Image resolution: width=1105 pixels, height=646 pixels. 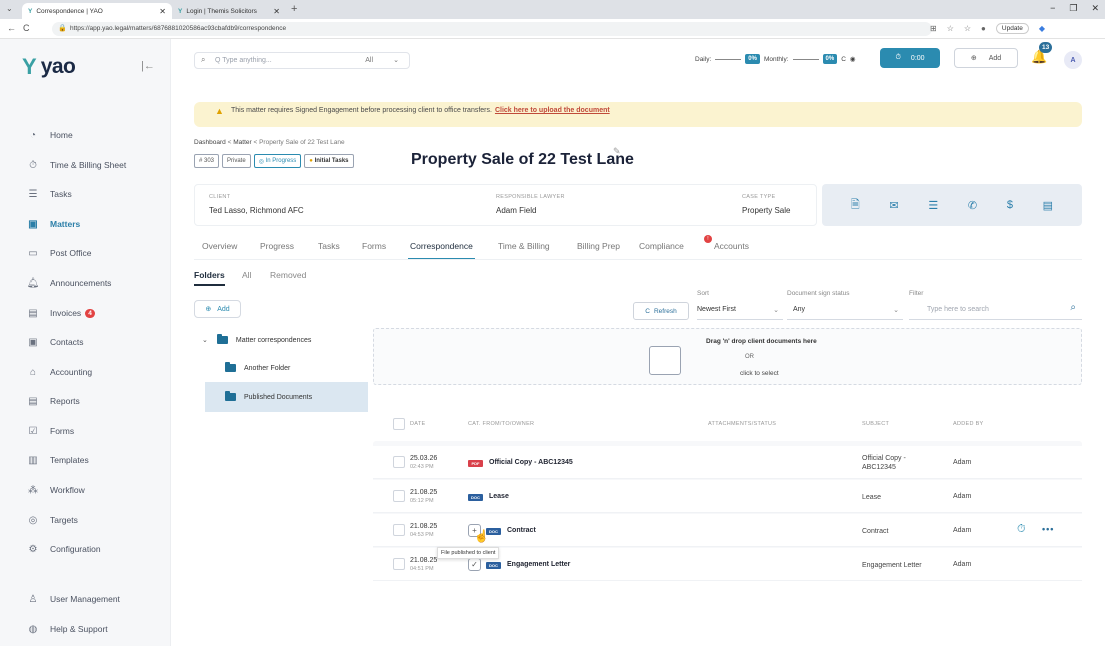 I want to click on yao-logo: Y yao, so click(x=49, y=67).